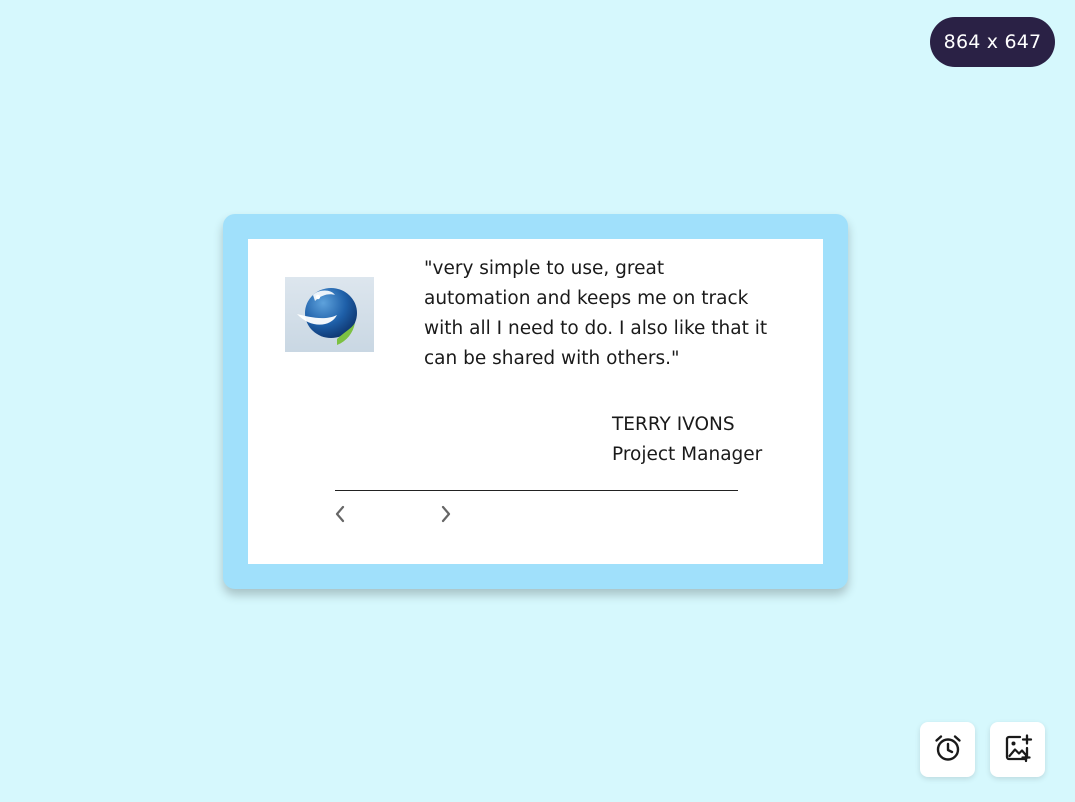  What do you see at coordinates (687, 454) in the screenshot?
I see `testimonial-author-role: Project Manager` at bounding box center [687, 454].